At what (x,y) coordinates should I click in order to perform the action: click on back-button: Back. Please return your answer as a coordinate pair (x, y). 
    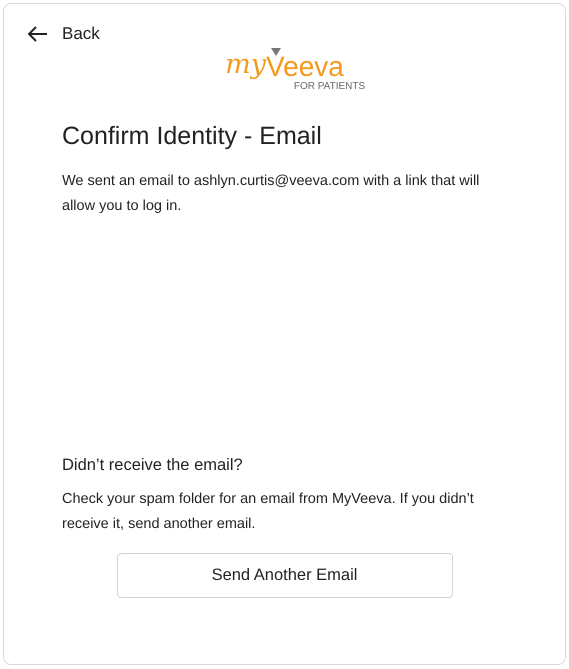
    Looking at the image, I should click on (64, 34).